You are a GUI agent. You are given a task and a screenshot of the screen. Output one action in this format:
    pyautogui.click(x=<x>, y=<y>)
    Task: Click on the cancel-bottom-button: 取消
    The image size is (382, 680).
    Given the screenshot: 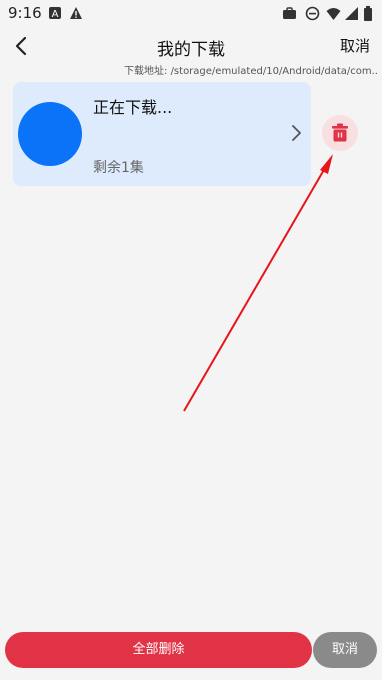 What is the action you would take?
    pyautogui.click(x=345, y=650)
    